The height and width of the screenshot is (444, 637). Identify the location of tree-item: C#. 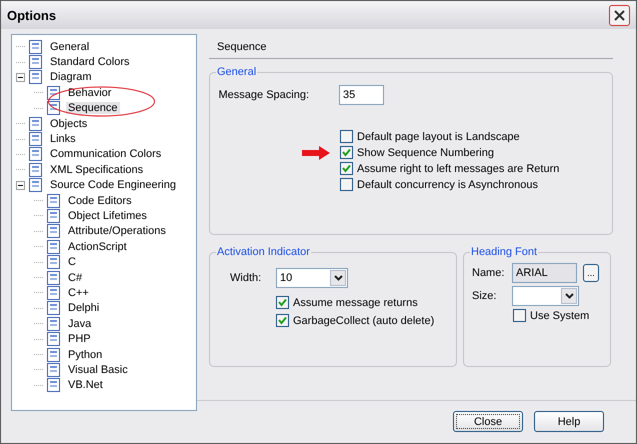
(75, 278).